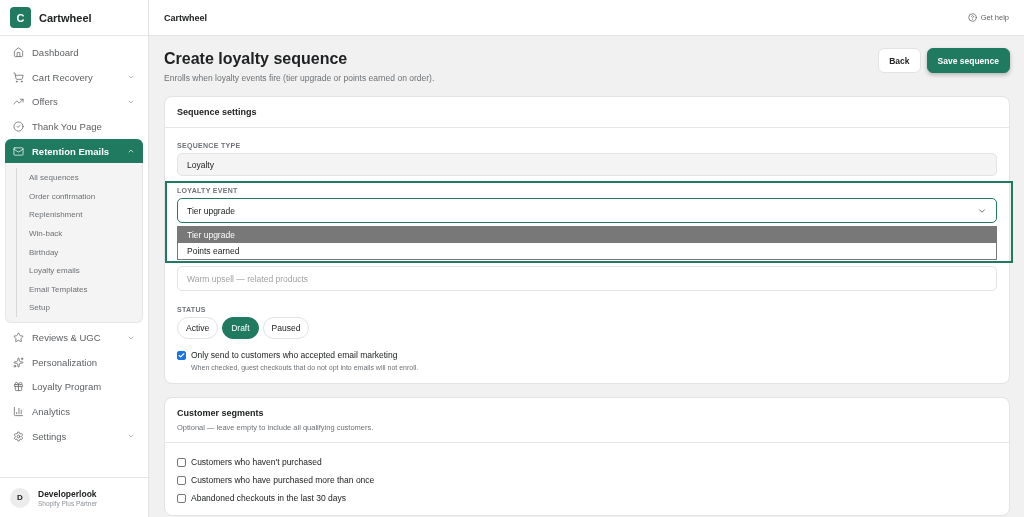  What do you see at coordinates (68, 493) in the screenshot?
I see `user-name: Developerlook` at bounding box center [68, 493].